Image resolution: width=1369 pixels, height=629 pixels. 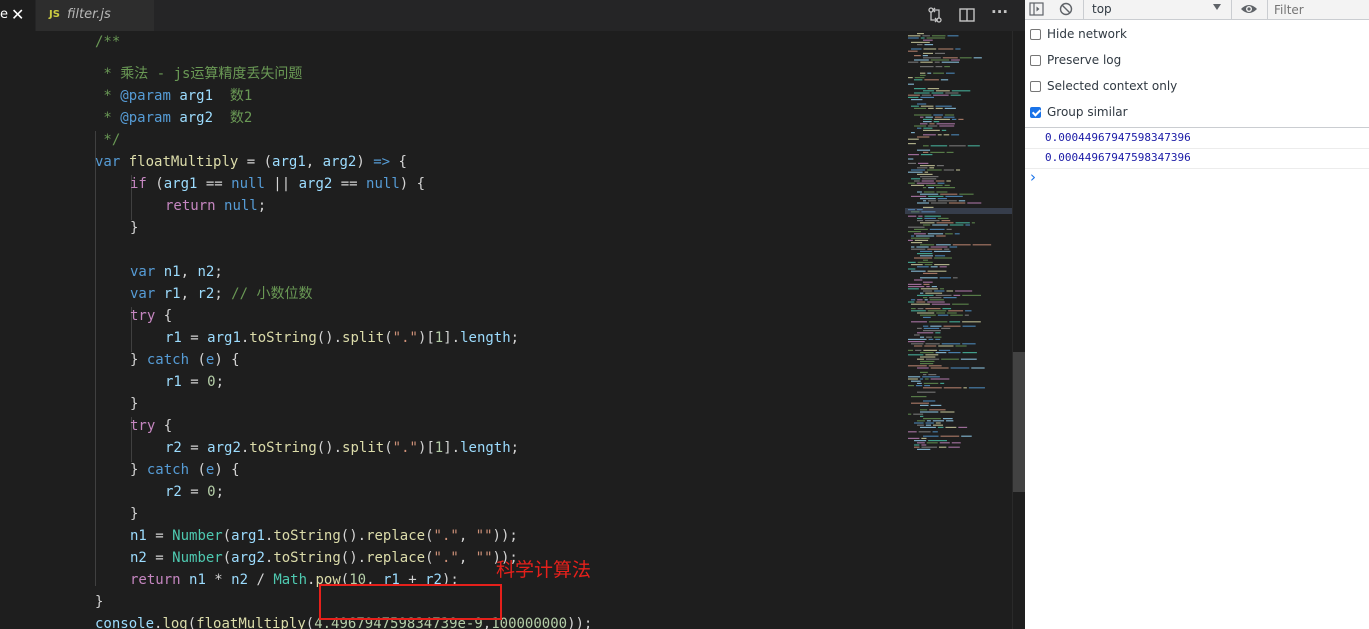 What do you see at coordinates (1019, 422) in the screenshot?
I see `scrollbar-thumb` at bounding box center [1019, 422].